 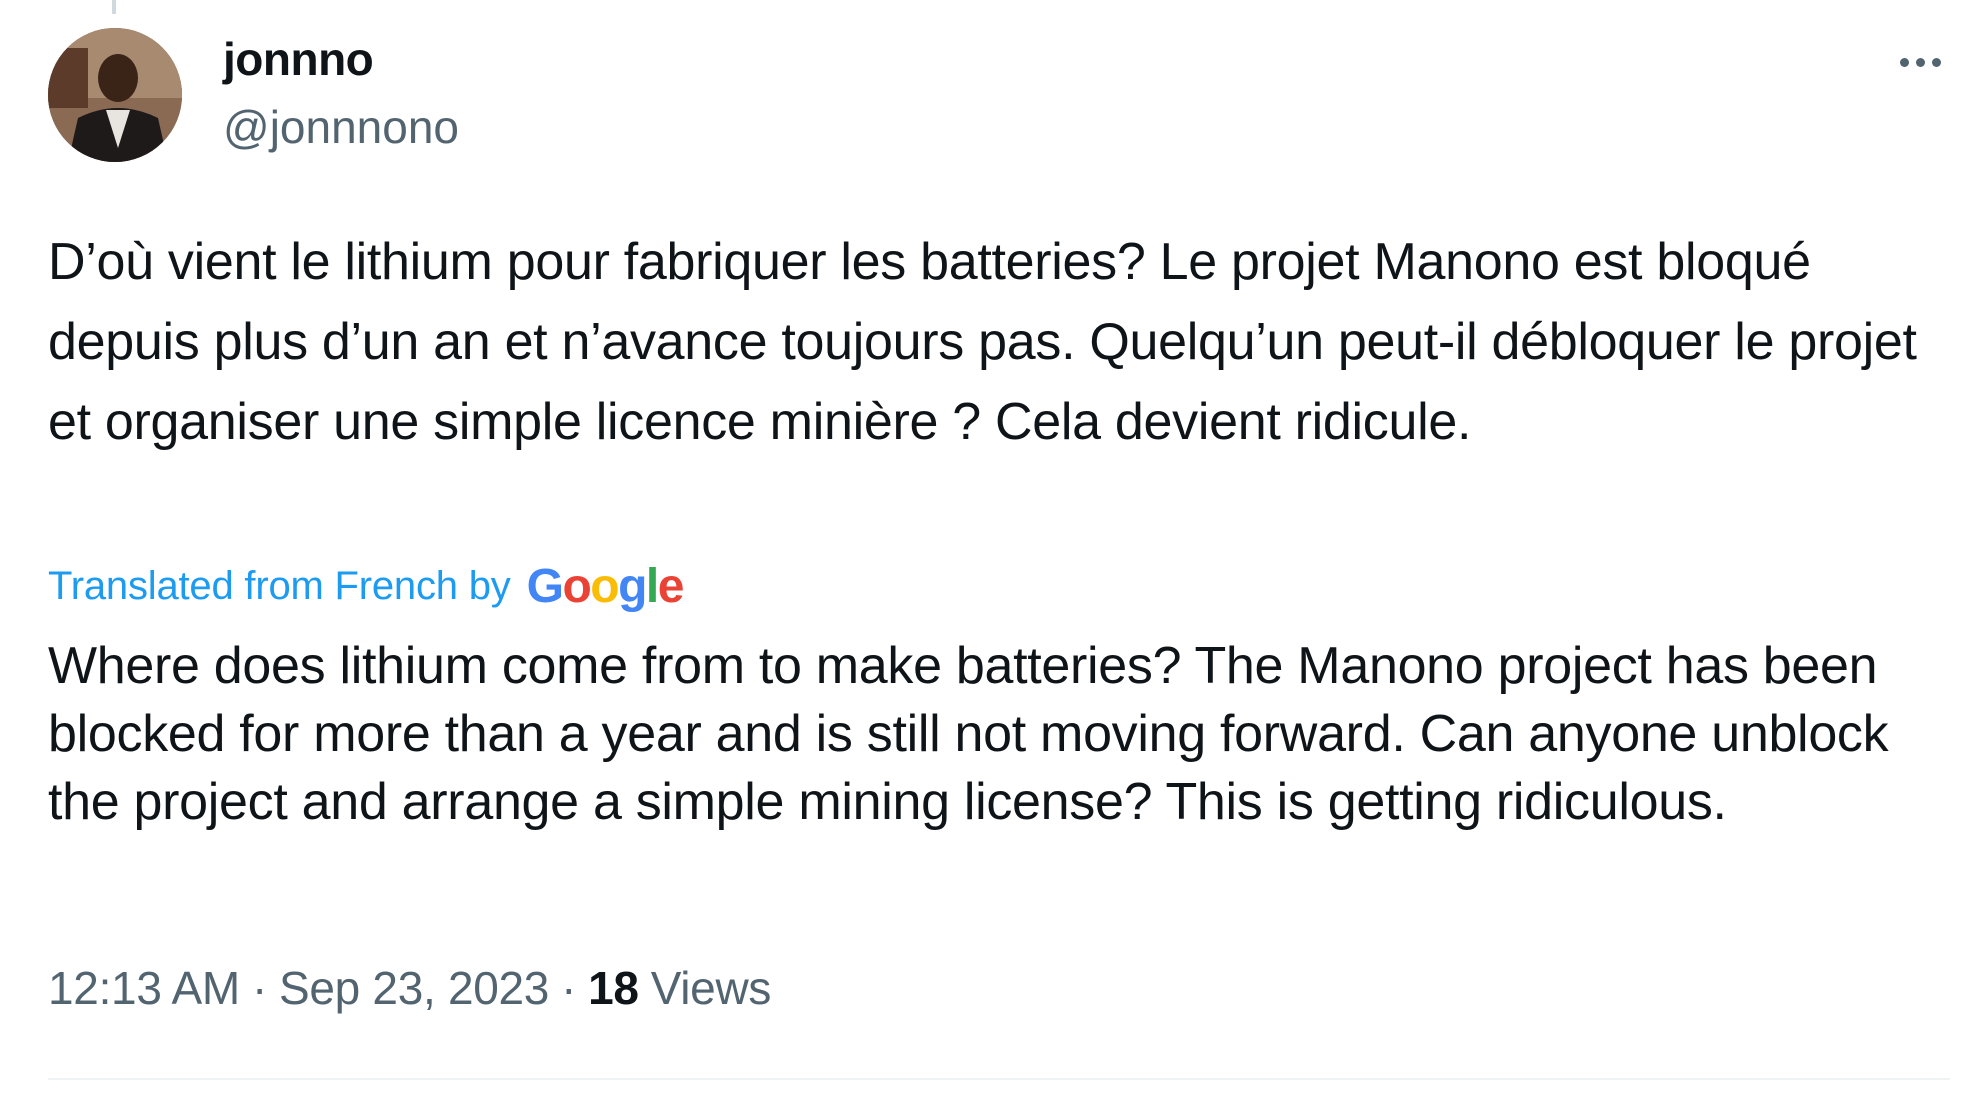 What do you see at coordinates (279, 586) in the screenshot?
I see `translated-from-link: Translated from French by` at bounding box center [279, 586].